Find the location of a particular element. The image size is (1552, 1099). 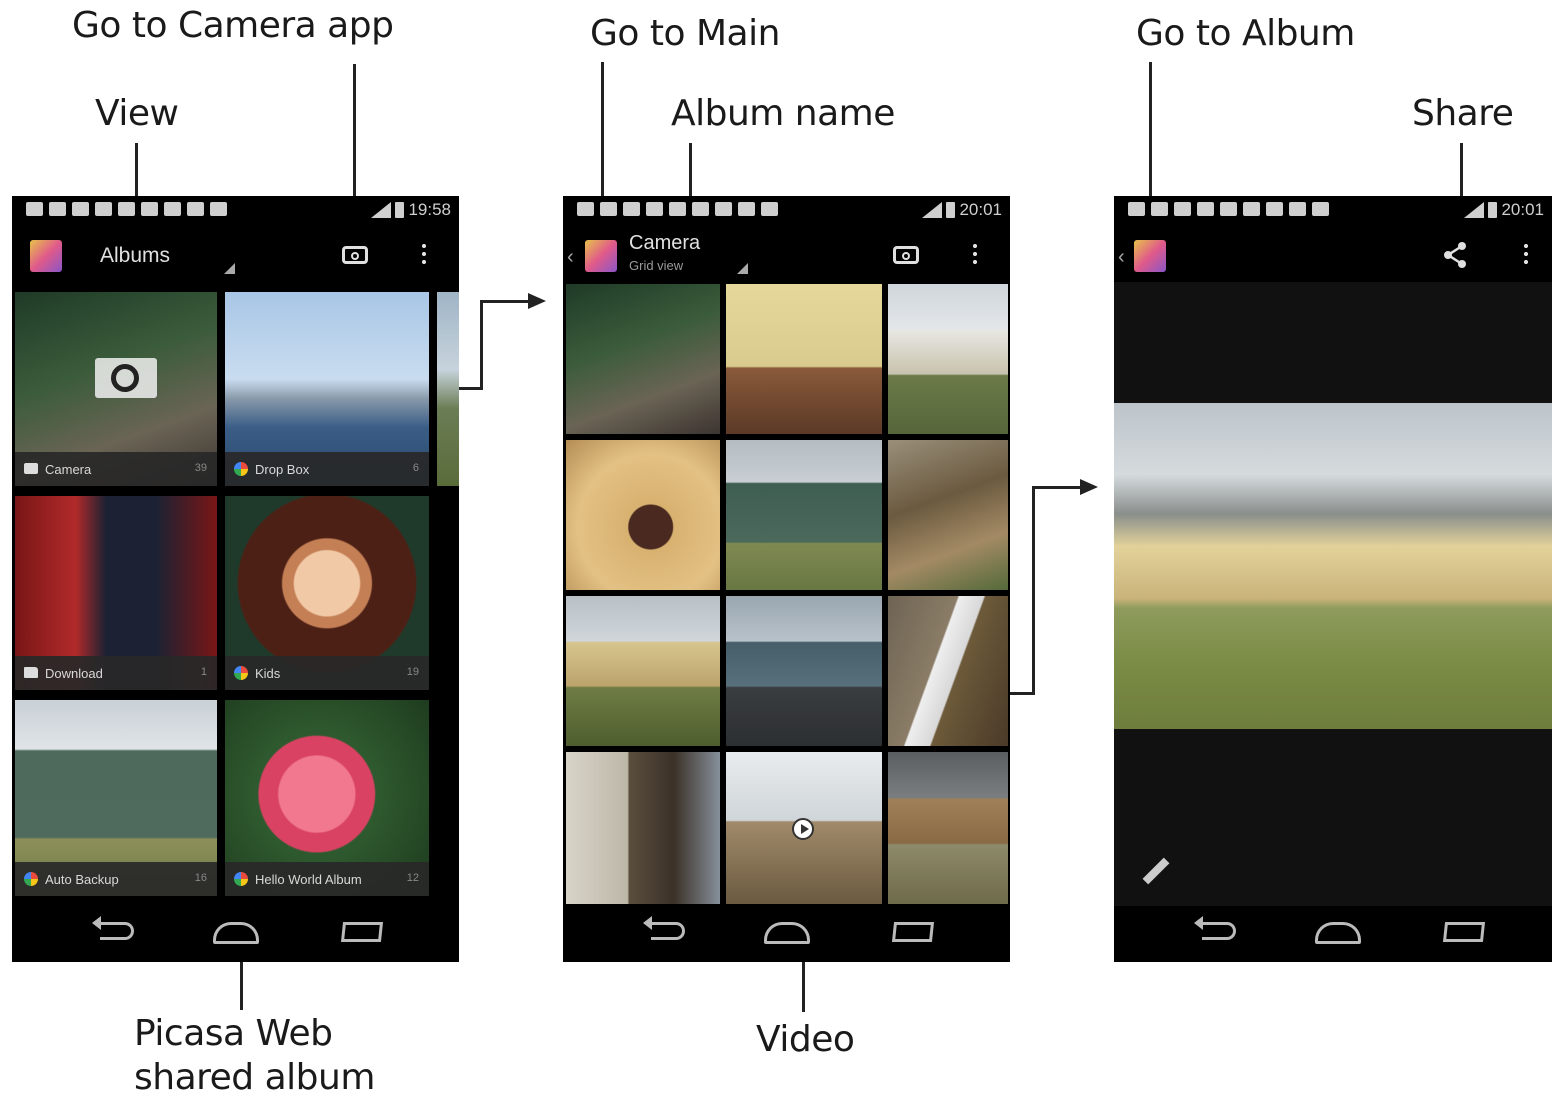

view-mode-label: Grid view is located at coordinates (656, 265).